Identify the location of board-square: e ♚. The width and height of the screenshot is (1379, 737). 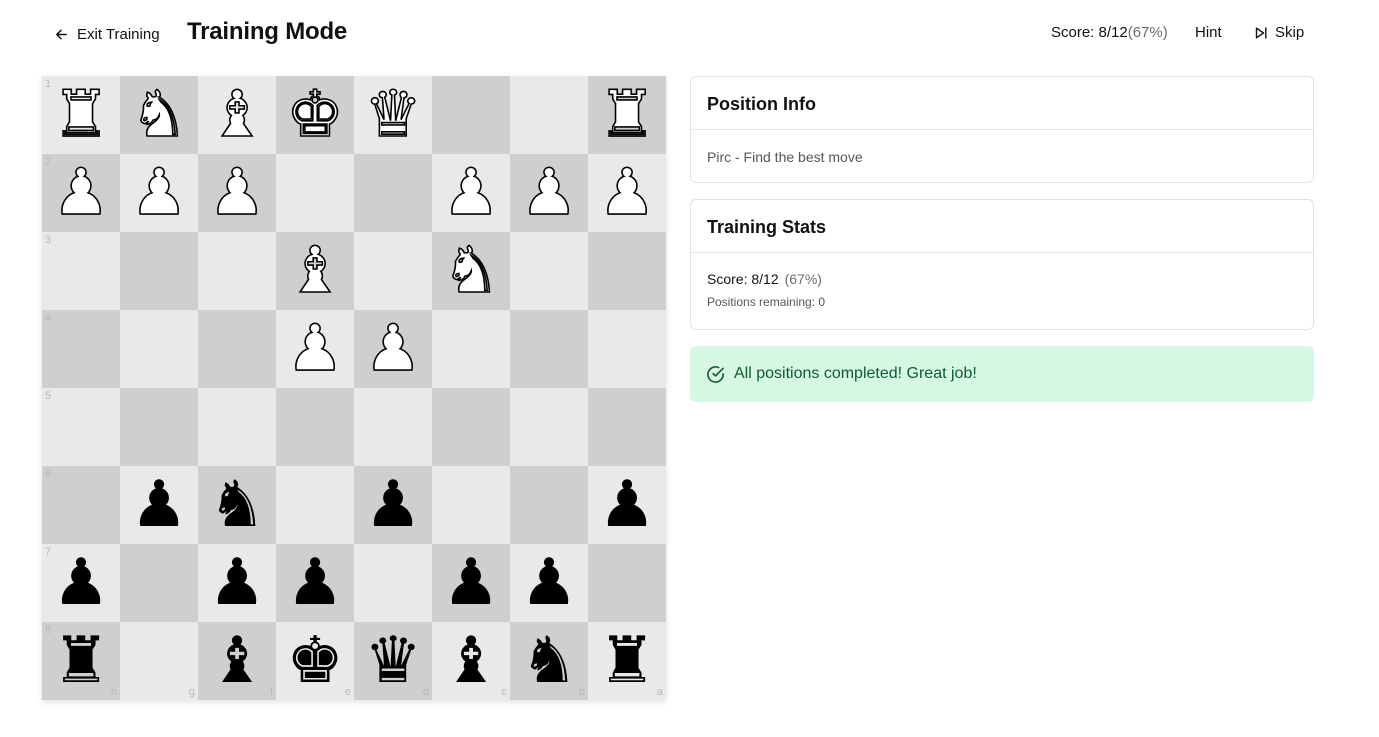
(315, 661).